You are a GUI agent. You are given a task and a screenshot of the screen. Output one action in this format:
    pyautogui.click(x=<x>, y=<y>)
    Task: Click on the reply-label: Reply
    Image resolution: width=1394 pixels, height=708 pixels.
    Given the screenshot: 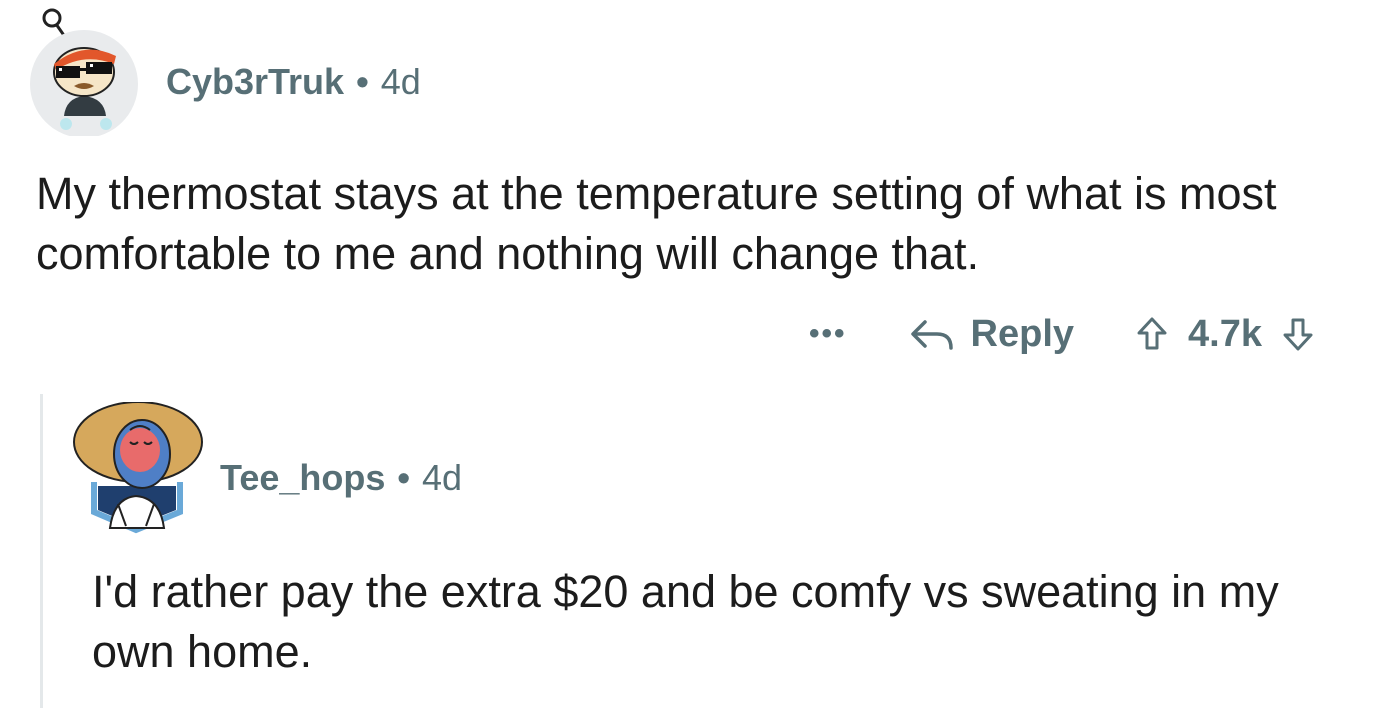 What is the action you would take?
    pyautogui.click(x=1022, y=333)
    